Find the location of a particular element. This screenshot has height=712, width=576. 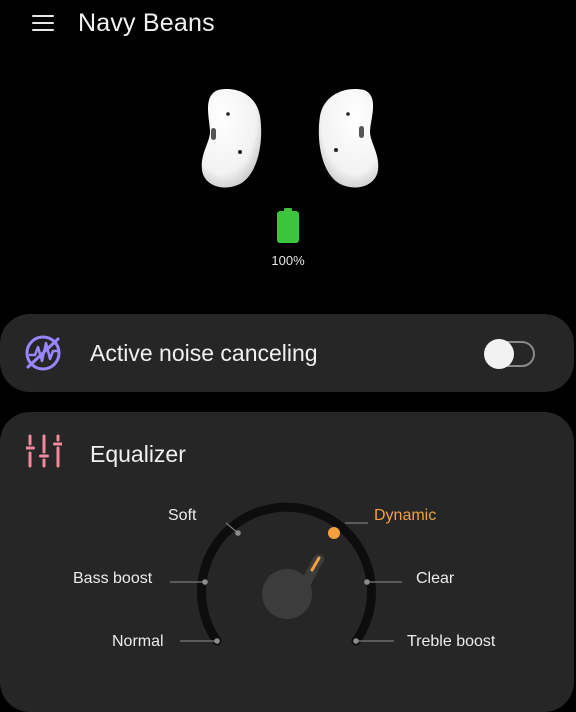

preset-treble-boost: Treble boost is located at coordinates (451, 642).